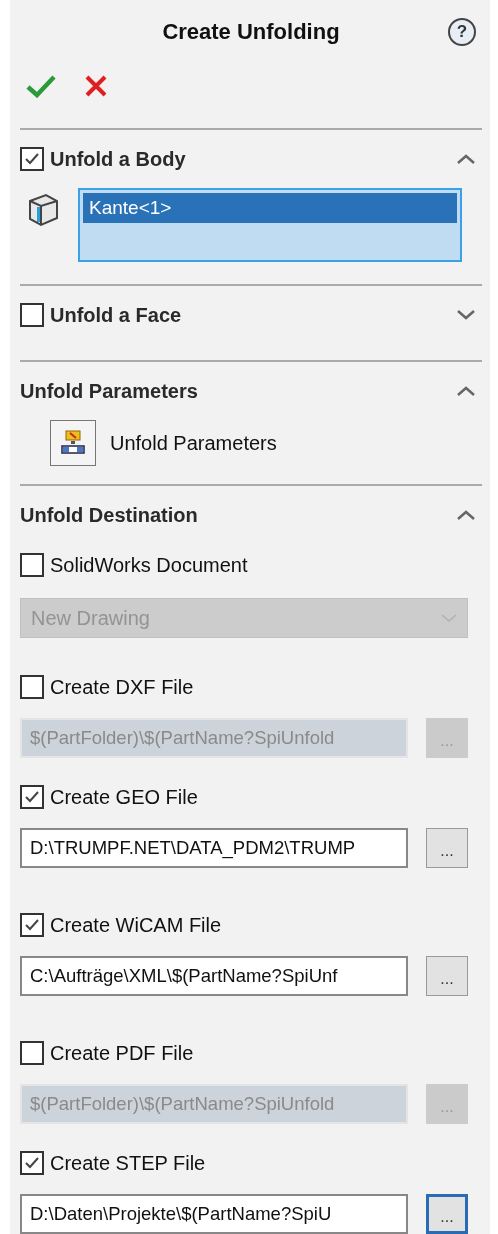  What do you see at coordinates (214, 1214) in the screenshot?
I see `path-field: D:\Daten\Projekte\$(PartName?SpiU` at bounding box center [214, 1214].